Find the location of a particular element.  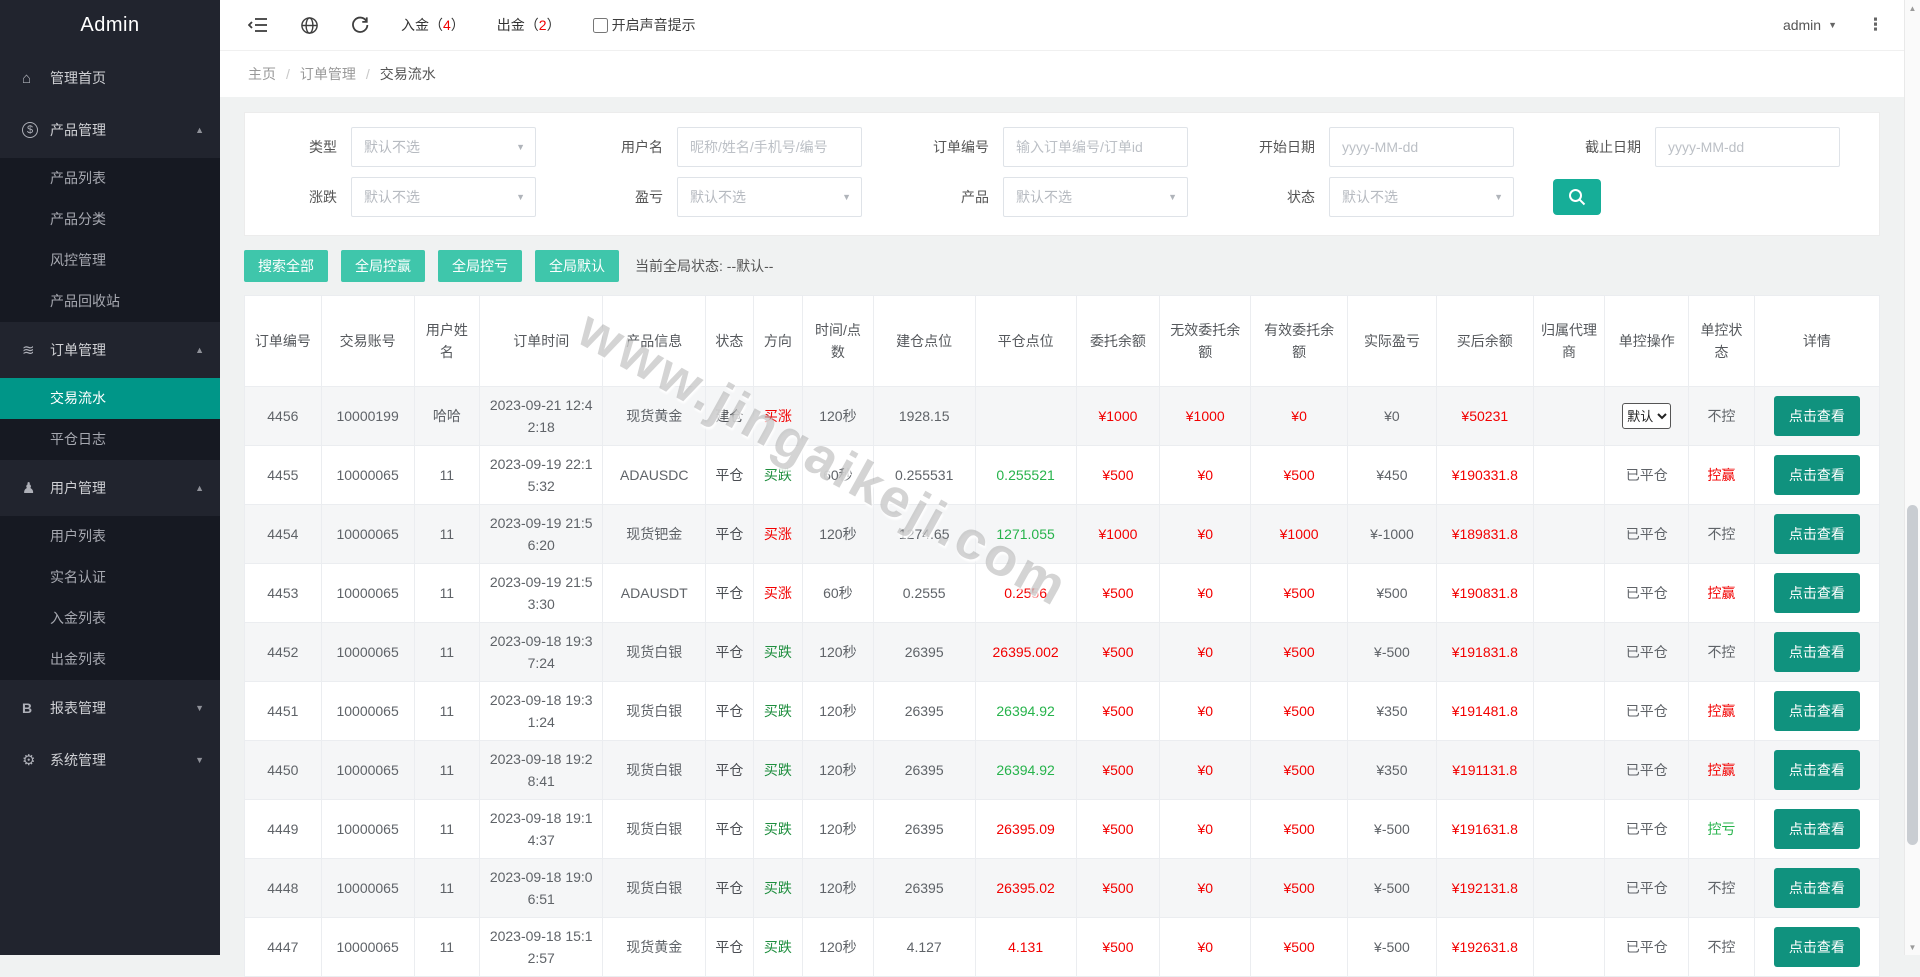

cell-id: 4454 is located at coordinates (283, 534).